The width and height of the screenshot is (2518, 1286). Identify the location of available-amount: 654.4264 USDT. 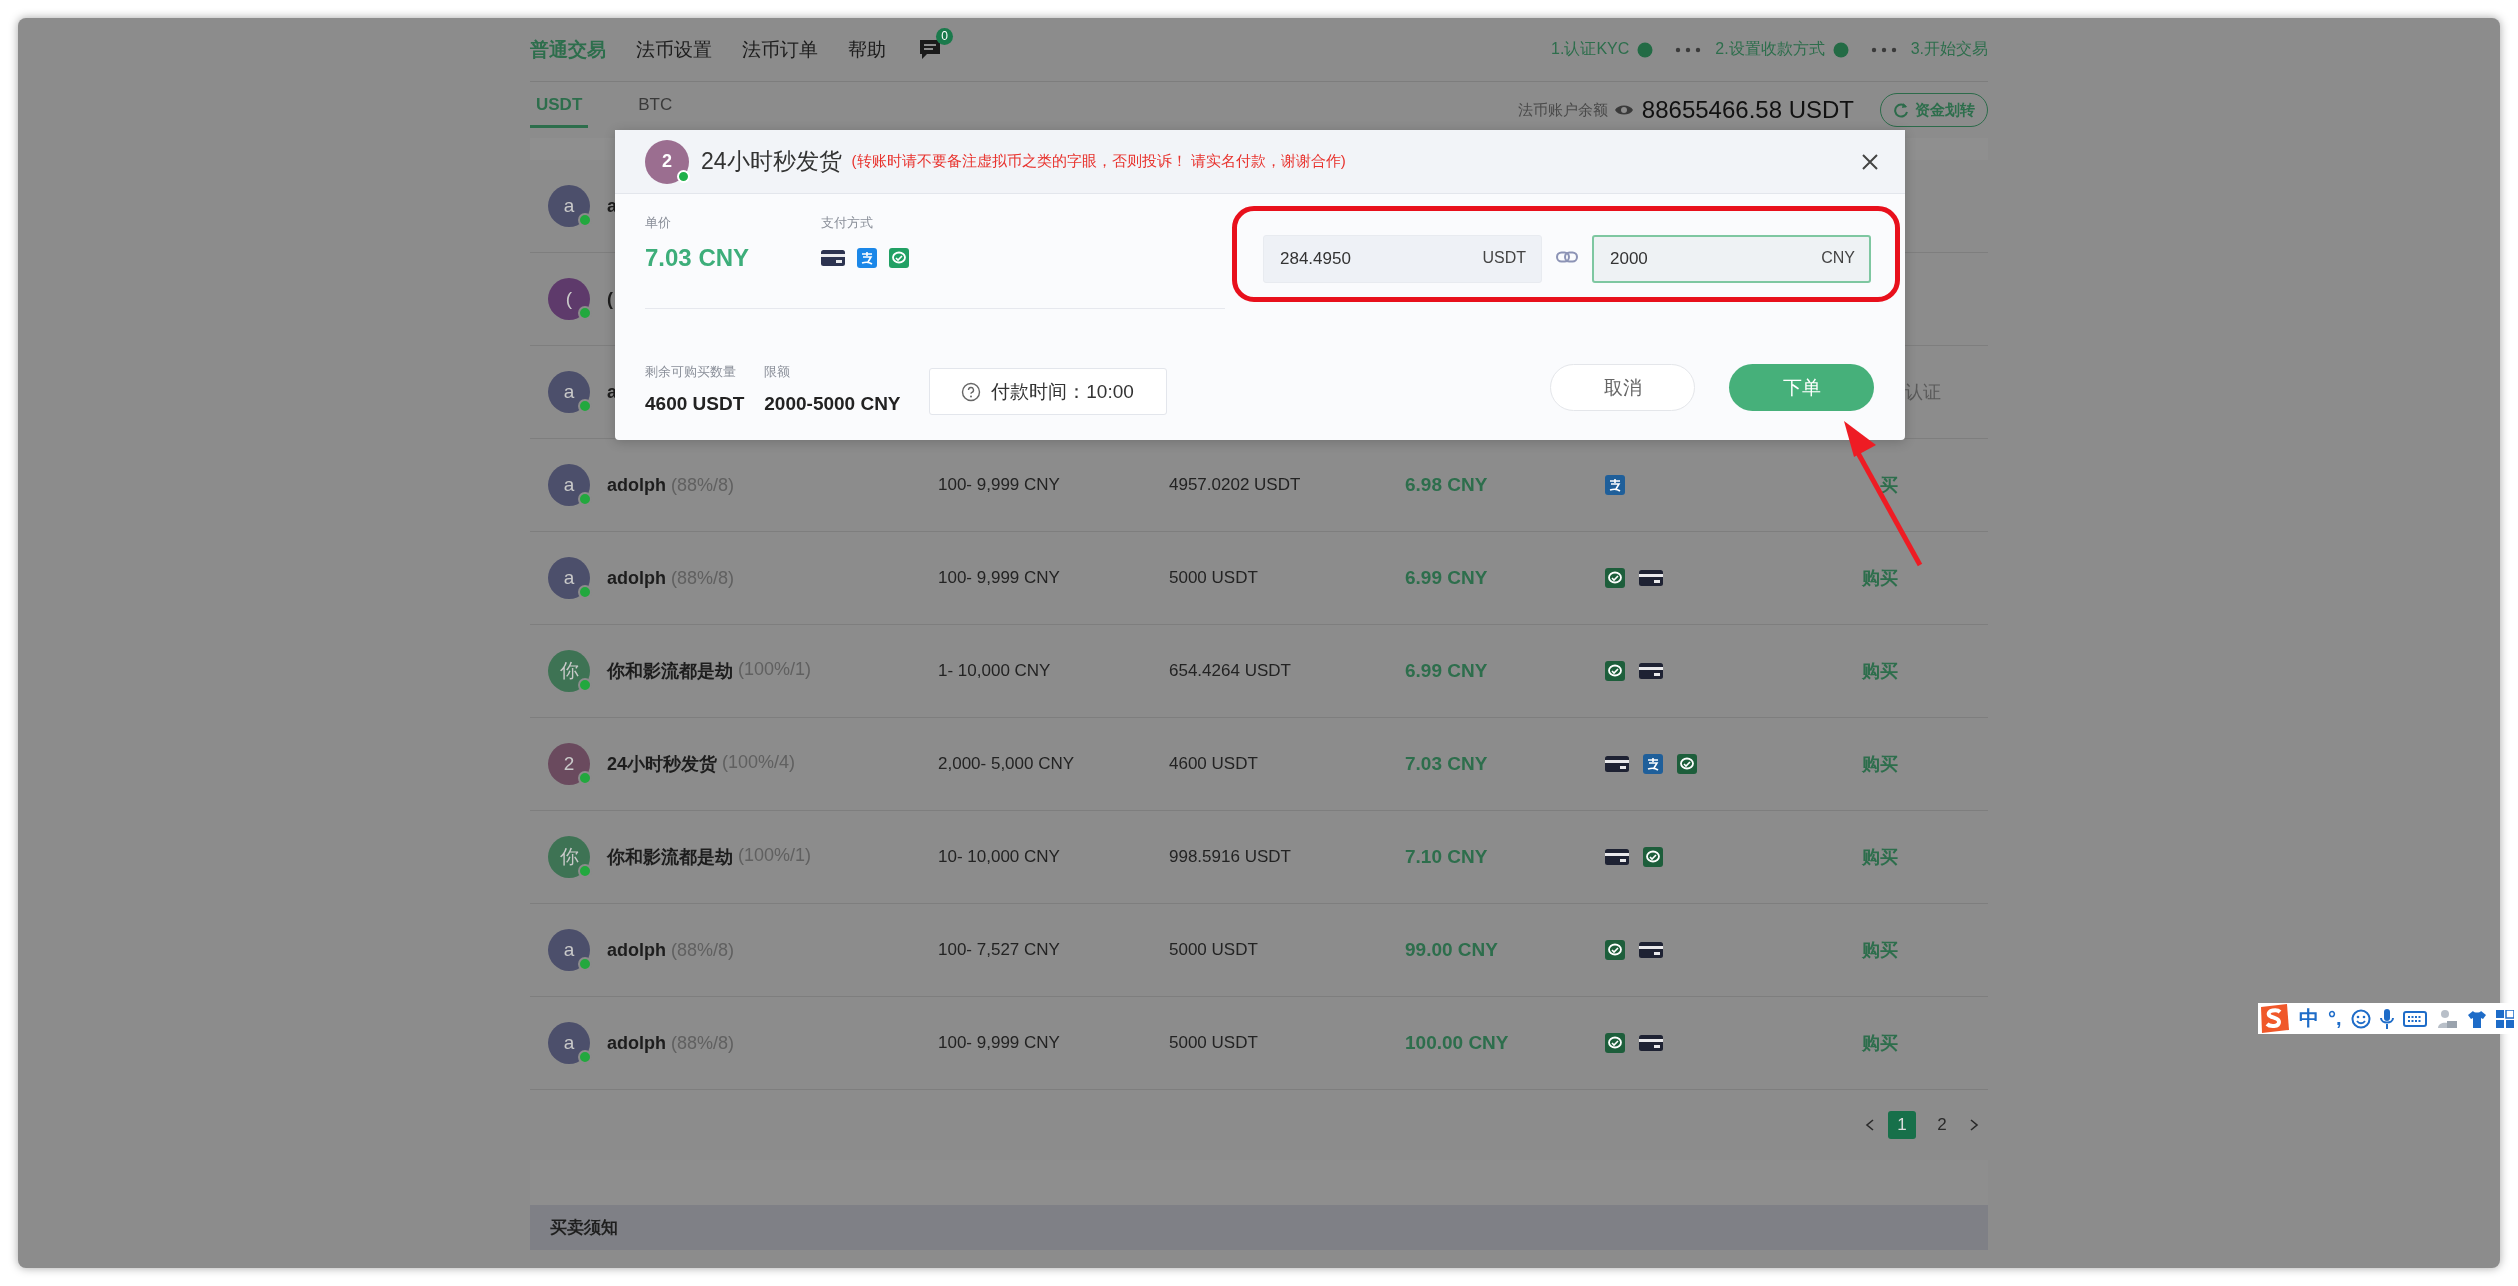
(1230, 670).